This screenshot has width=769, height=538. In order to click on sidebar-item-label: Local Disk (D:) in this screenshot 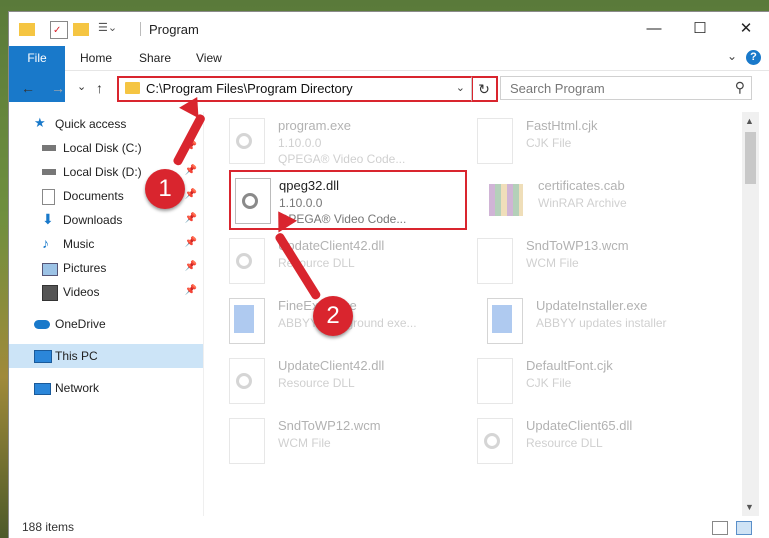, I will do `click(102, 172)`.